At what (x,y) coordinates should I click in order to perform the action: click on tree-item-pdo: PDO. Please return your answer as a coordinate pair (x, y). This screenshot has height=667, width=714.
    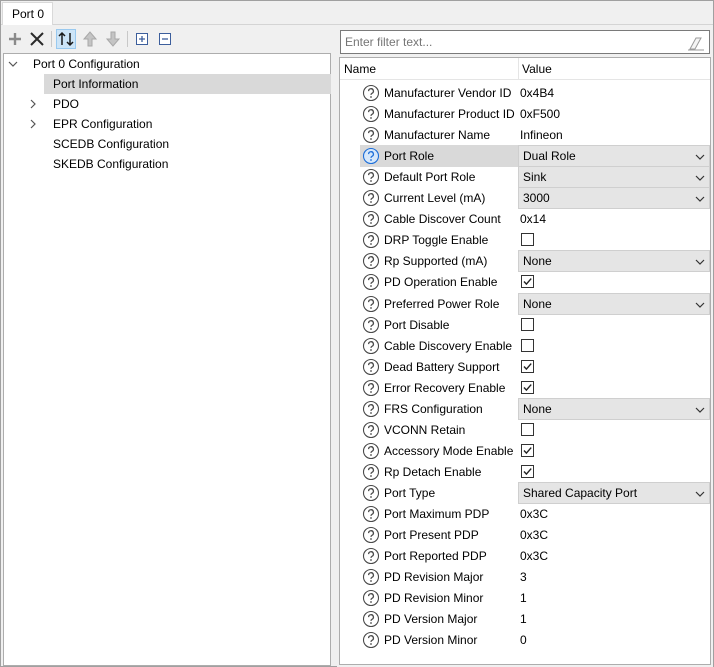
    Looking at the image, I should click on (167, 104).